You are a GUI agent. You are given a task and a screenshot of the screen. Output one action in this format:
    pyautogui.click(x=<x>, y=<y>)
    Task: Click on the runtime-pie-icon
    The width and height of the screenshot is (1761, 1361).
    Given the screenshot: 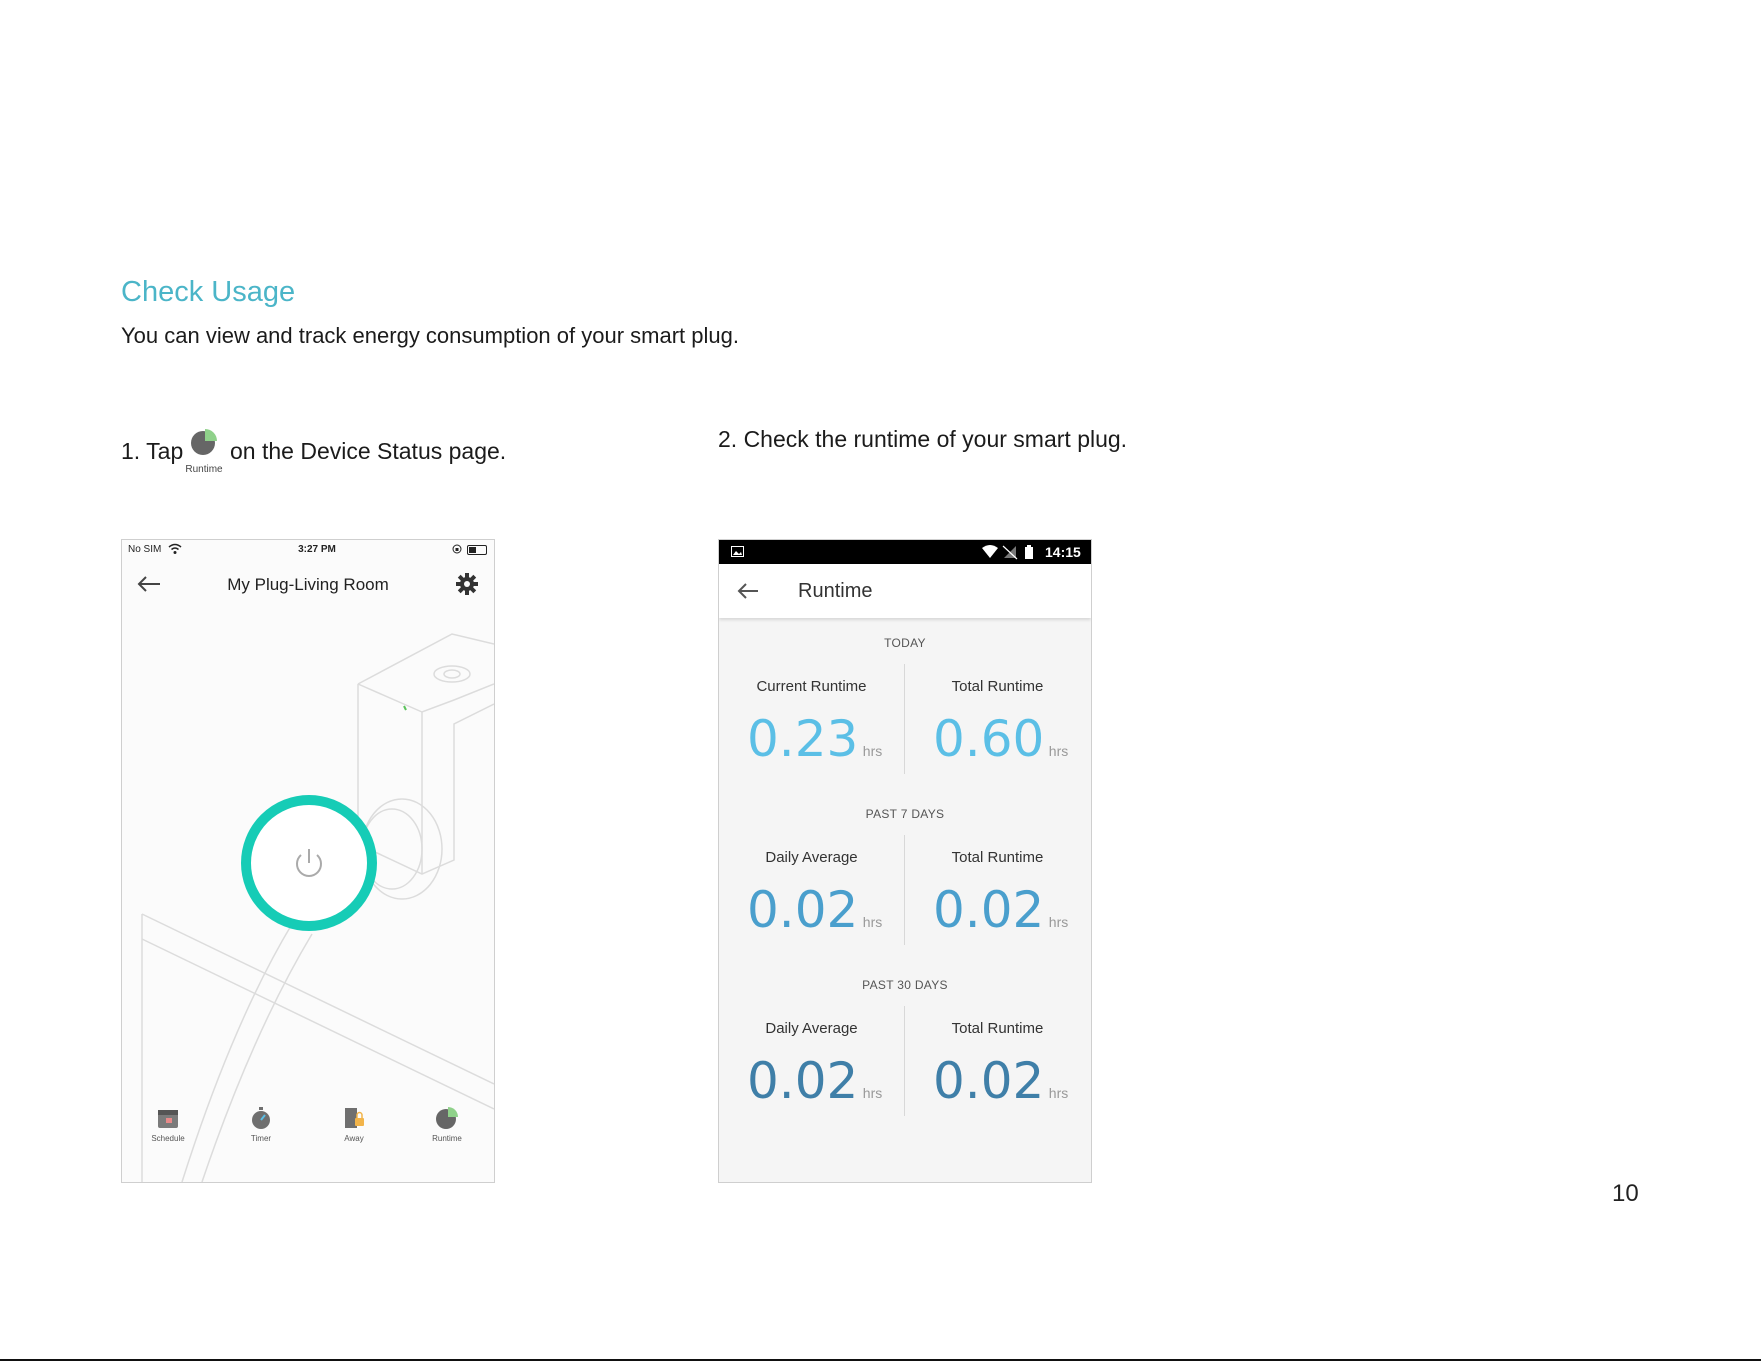 What is the action you would take?
    pyautogui.click(x=204, y=442)
    